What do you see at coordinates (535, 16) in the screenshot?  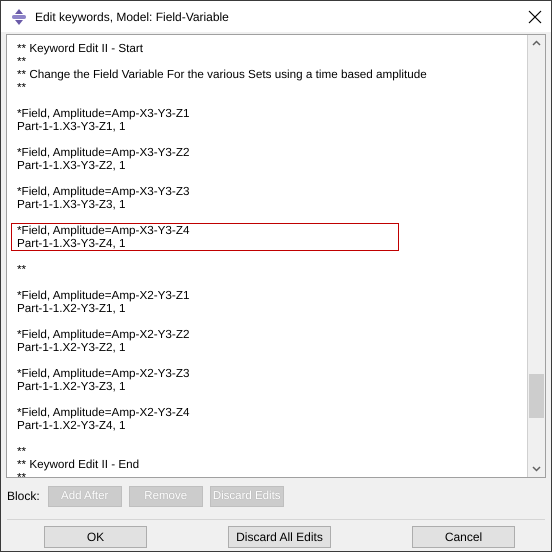 I see `close-icon` at bounding box center [535, 16].